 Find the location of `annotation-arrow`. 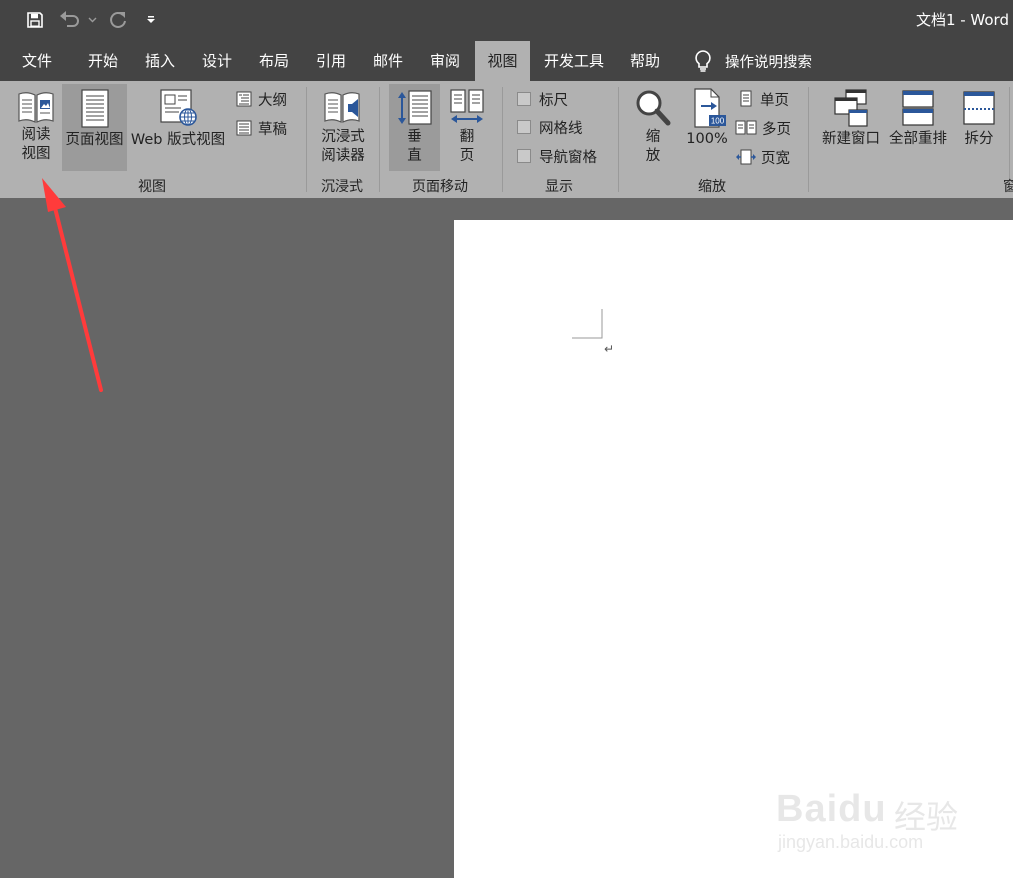

annotation-arrow is located at coordinates (72, 285).